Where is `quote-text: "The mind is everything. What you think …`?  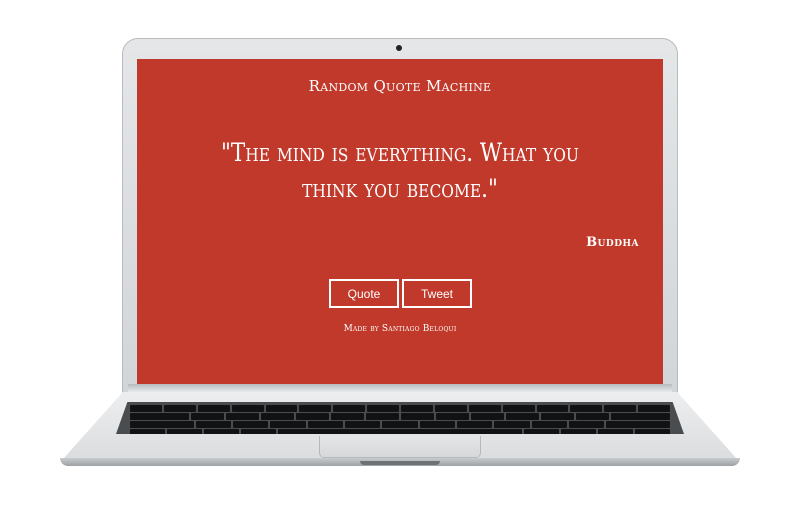 quote-text: "The mind is everything. What you think … is located at coordinates (400, 170).